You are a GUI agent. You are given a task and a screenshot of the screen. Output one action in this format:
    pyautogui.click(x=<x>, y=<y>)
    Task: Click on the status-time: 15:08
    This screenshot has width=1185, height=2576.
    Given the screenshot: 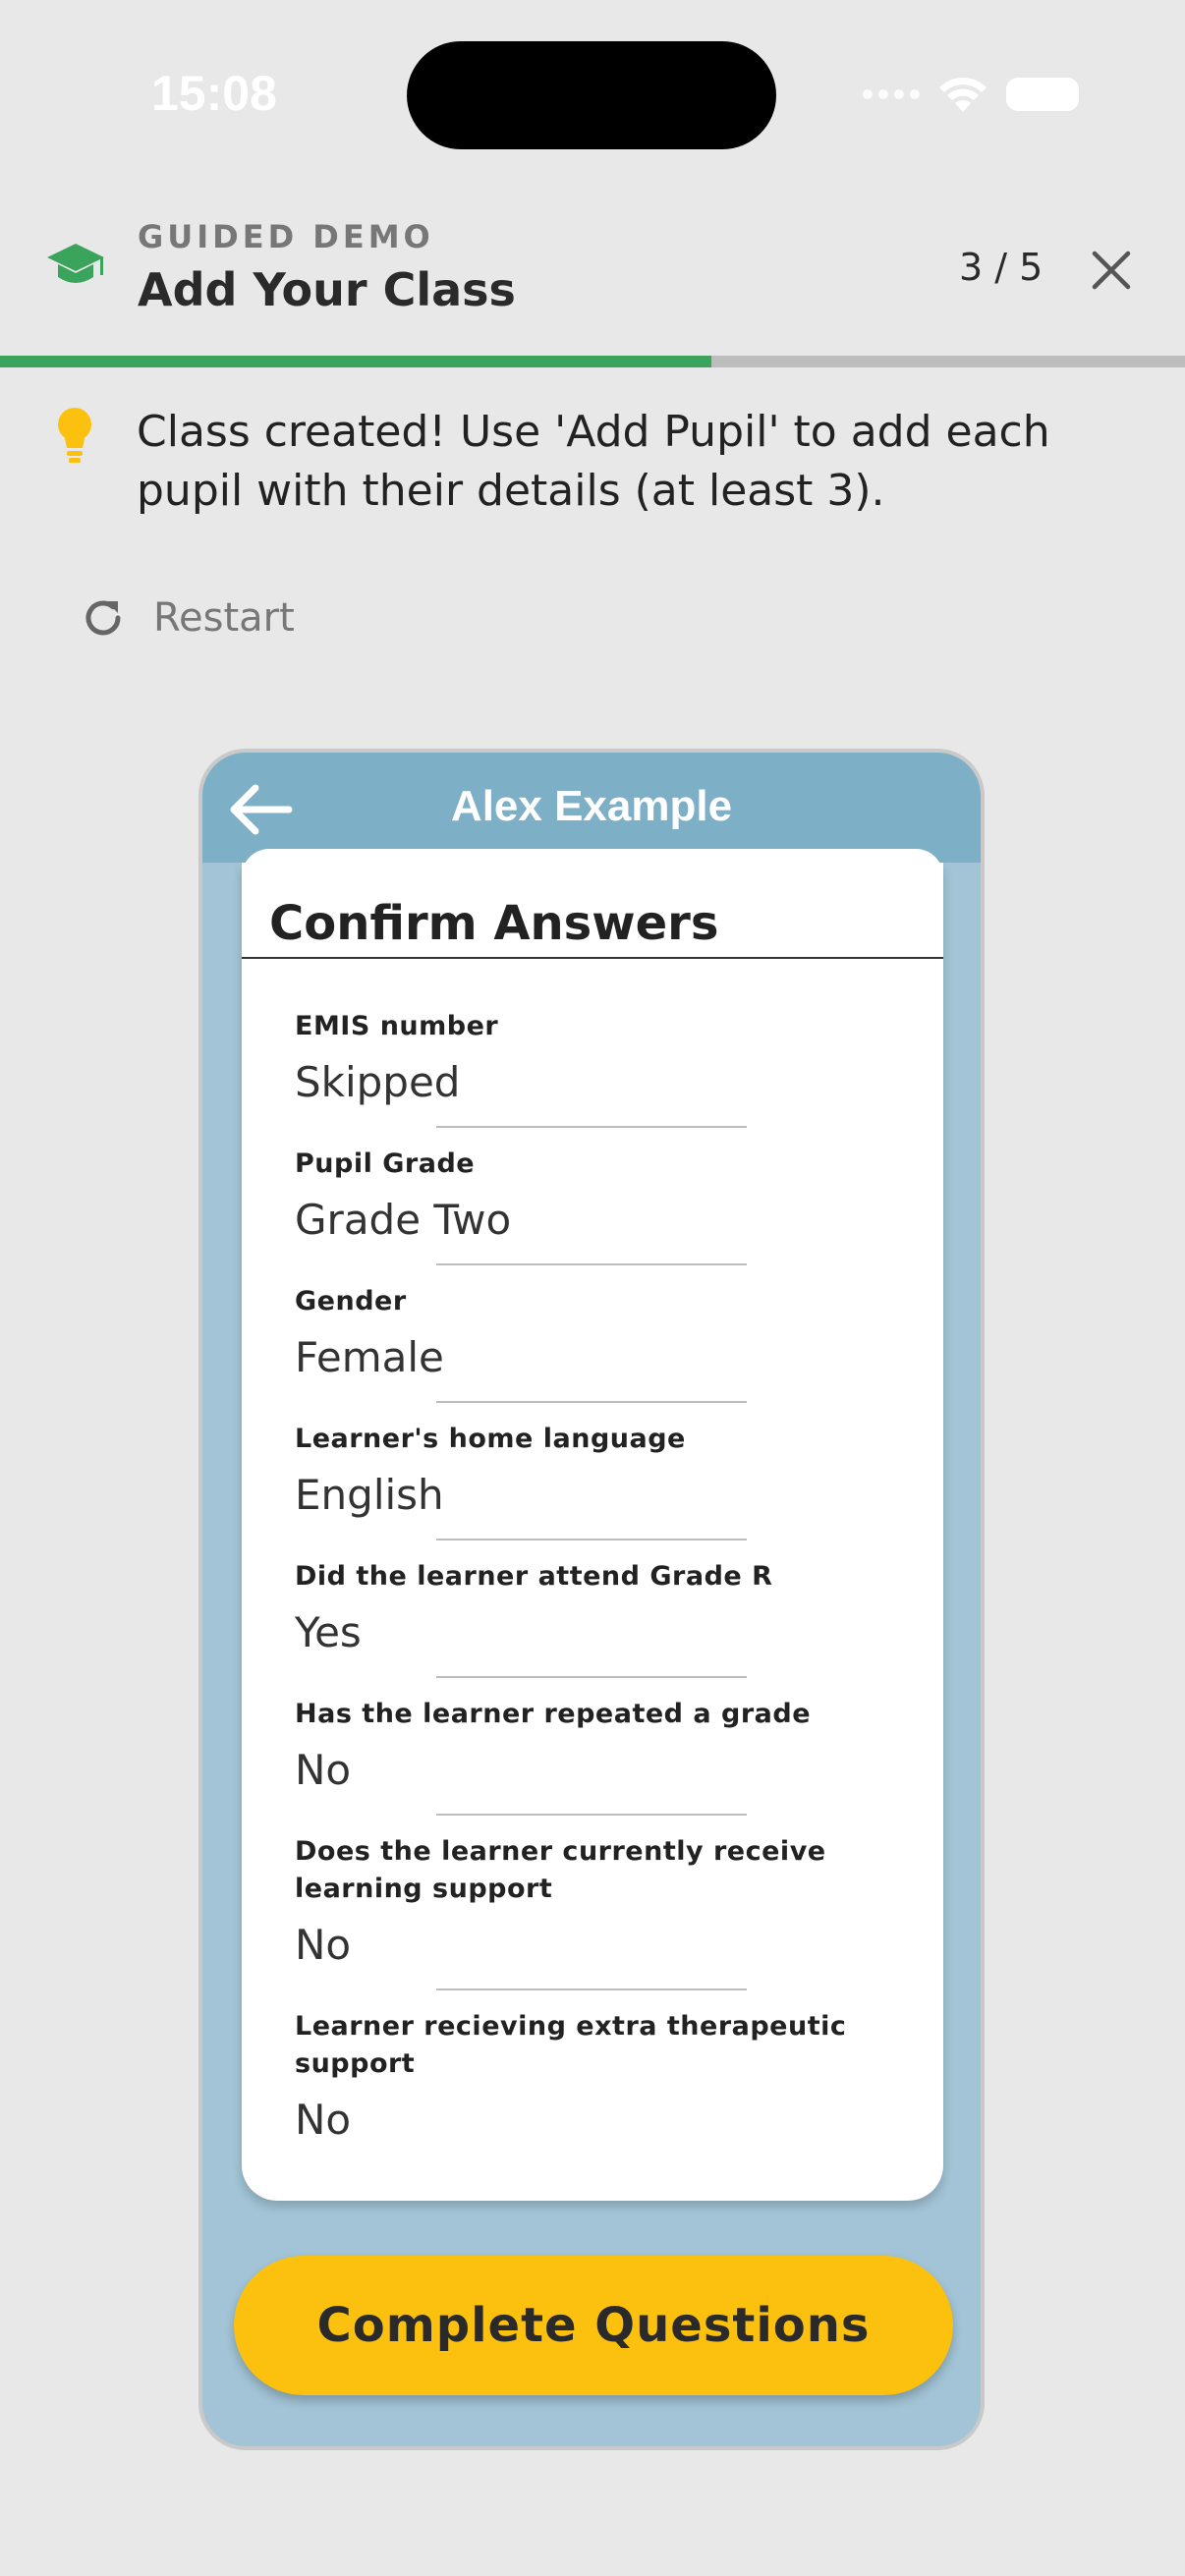 What is the action you would take?
    pyautogui.click(x=214, y=93)
    